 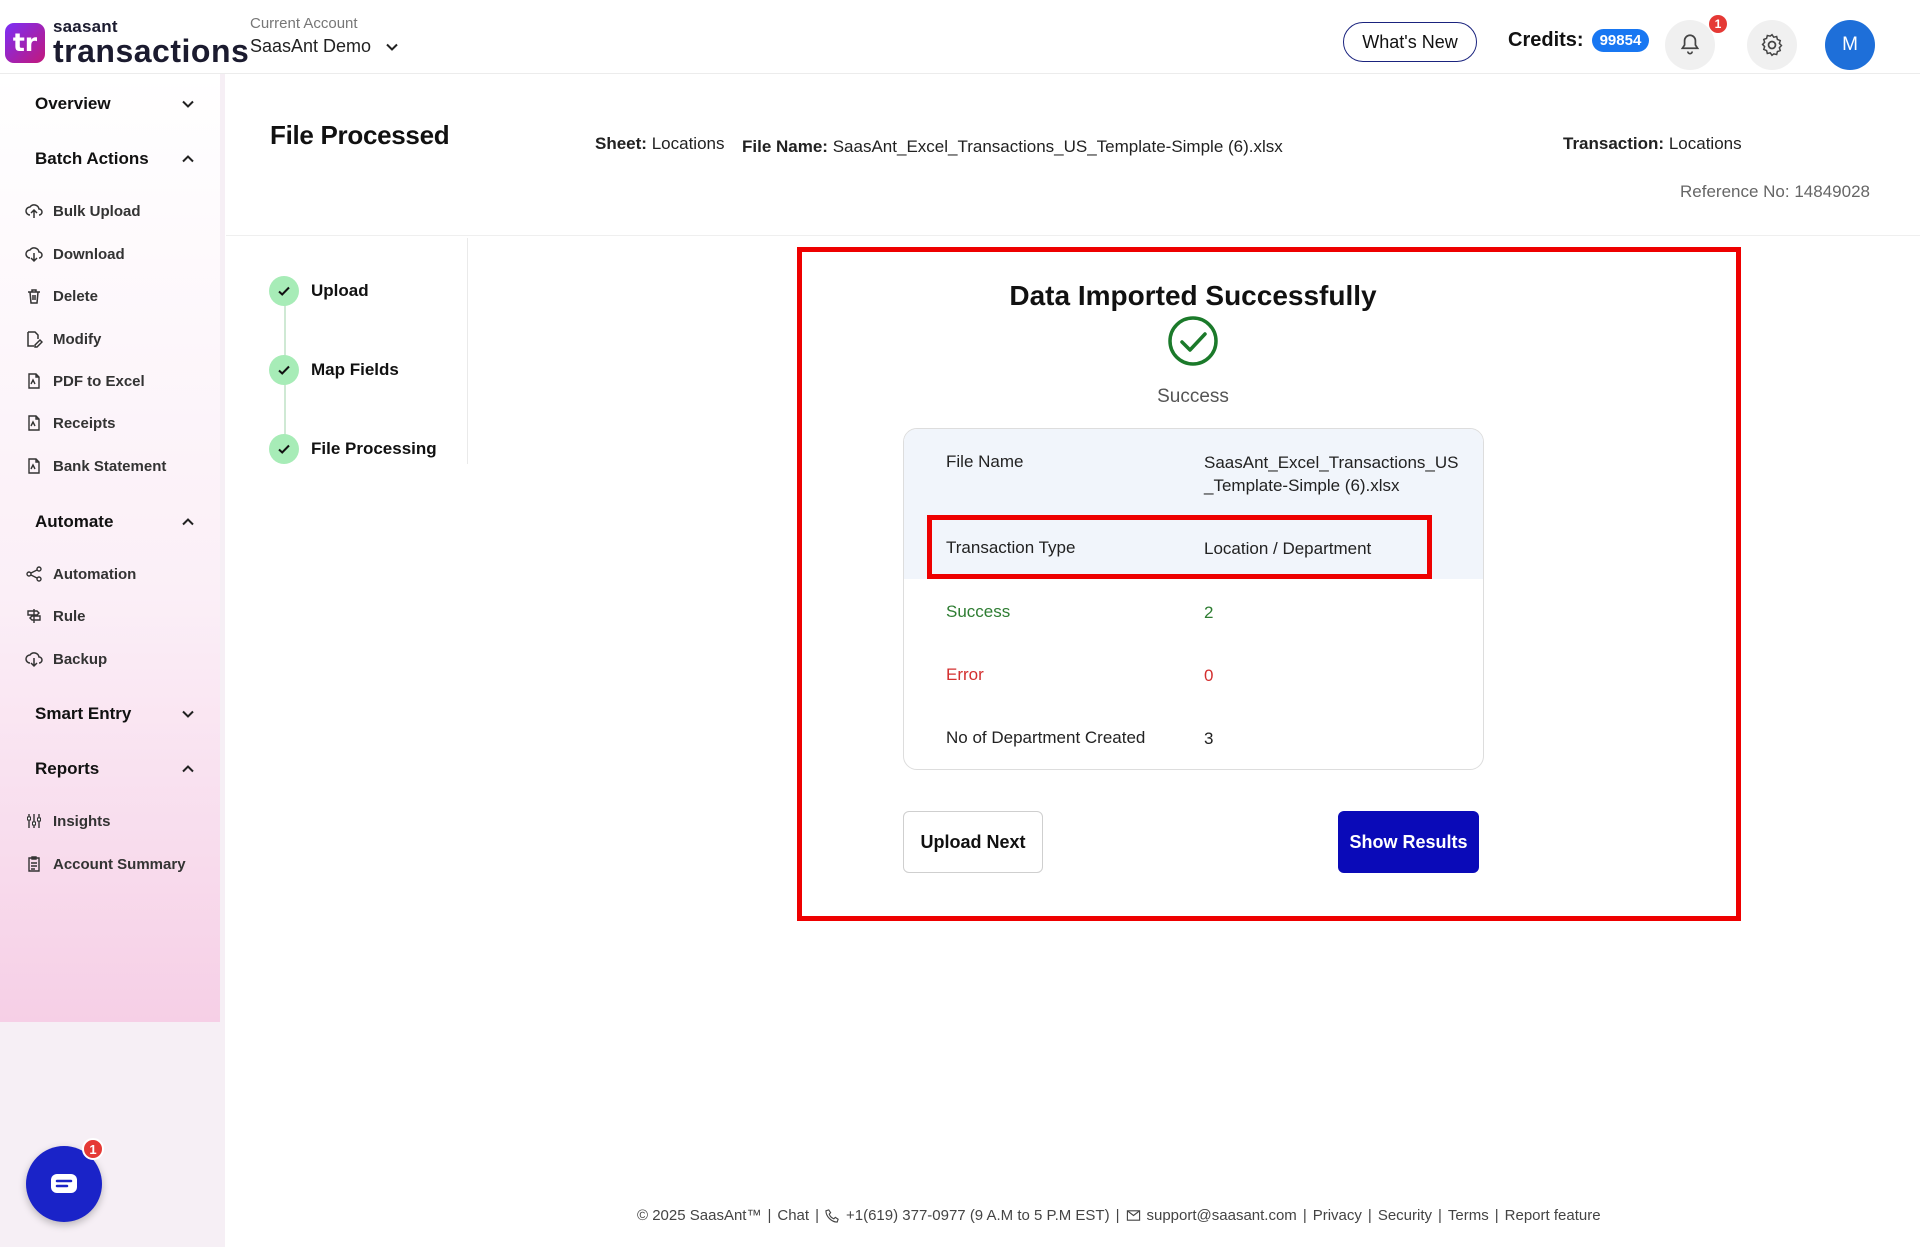 What do you see at coordinates (985, 461) in the screenshot?
I see `row-file-name-label: File Name` at bounding box center [985, 461].